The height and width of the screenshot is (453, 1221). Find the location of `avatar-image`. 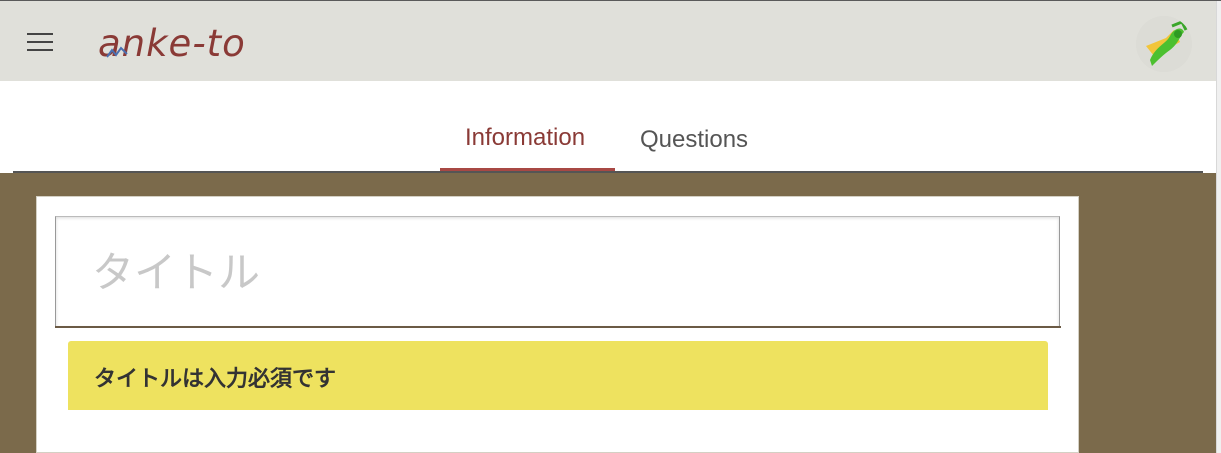

avatar-image is located at coordinates (1164, 44).